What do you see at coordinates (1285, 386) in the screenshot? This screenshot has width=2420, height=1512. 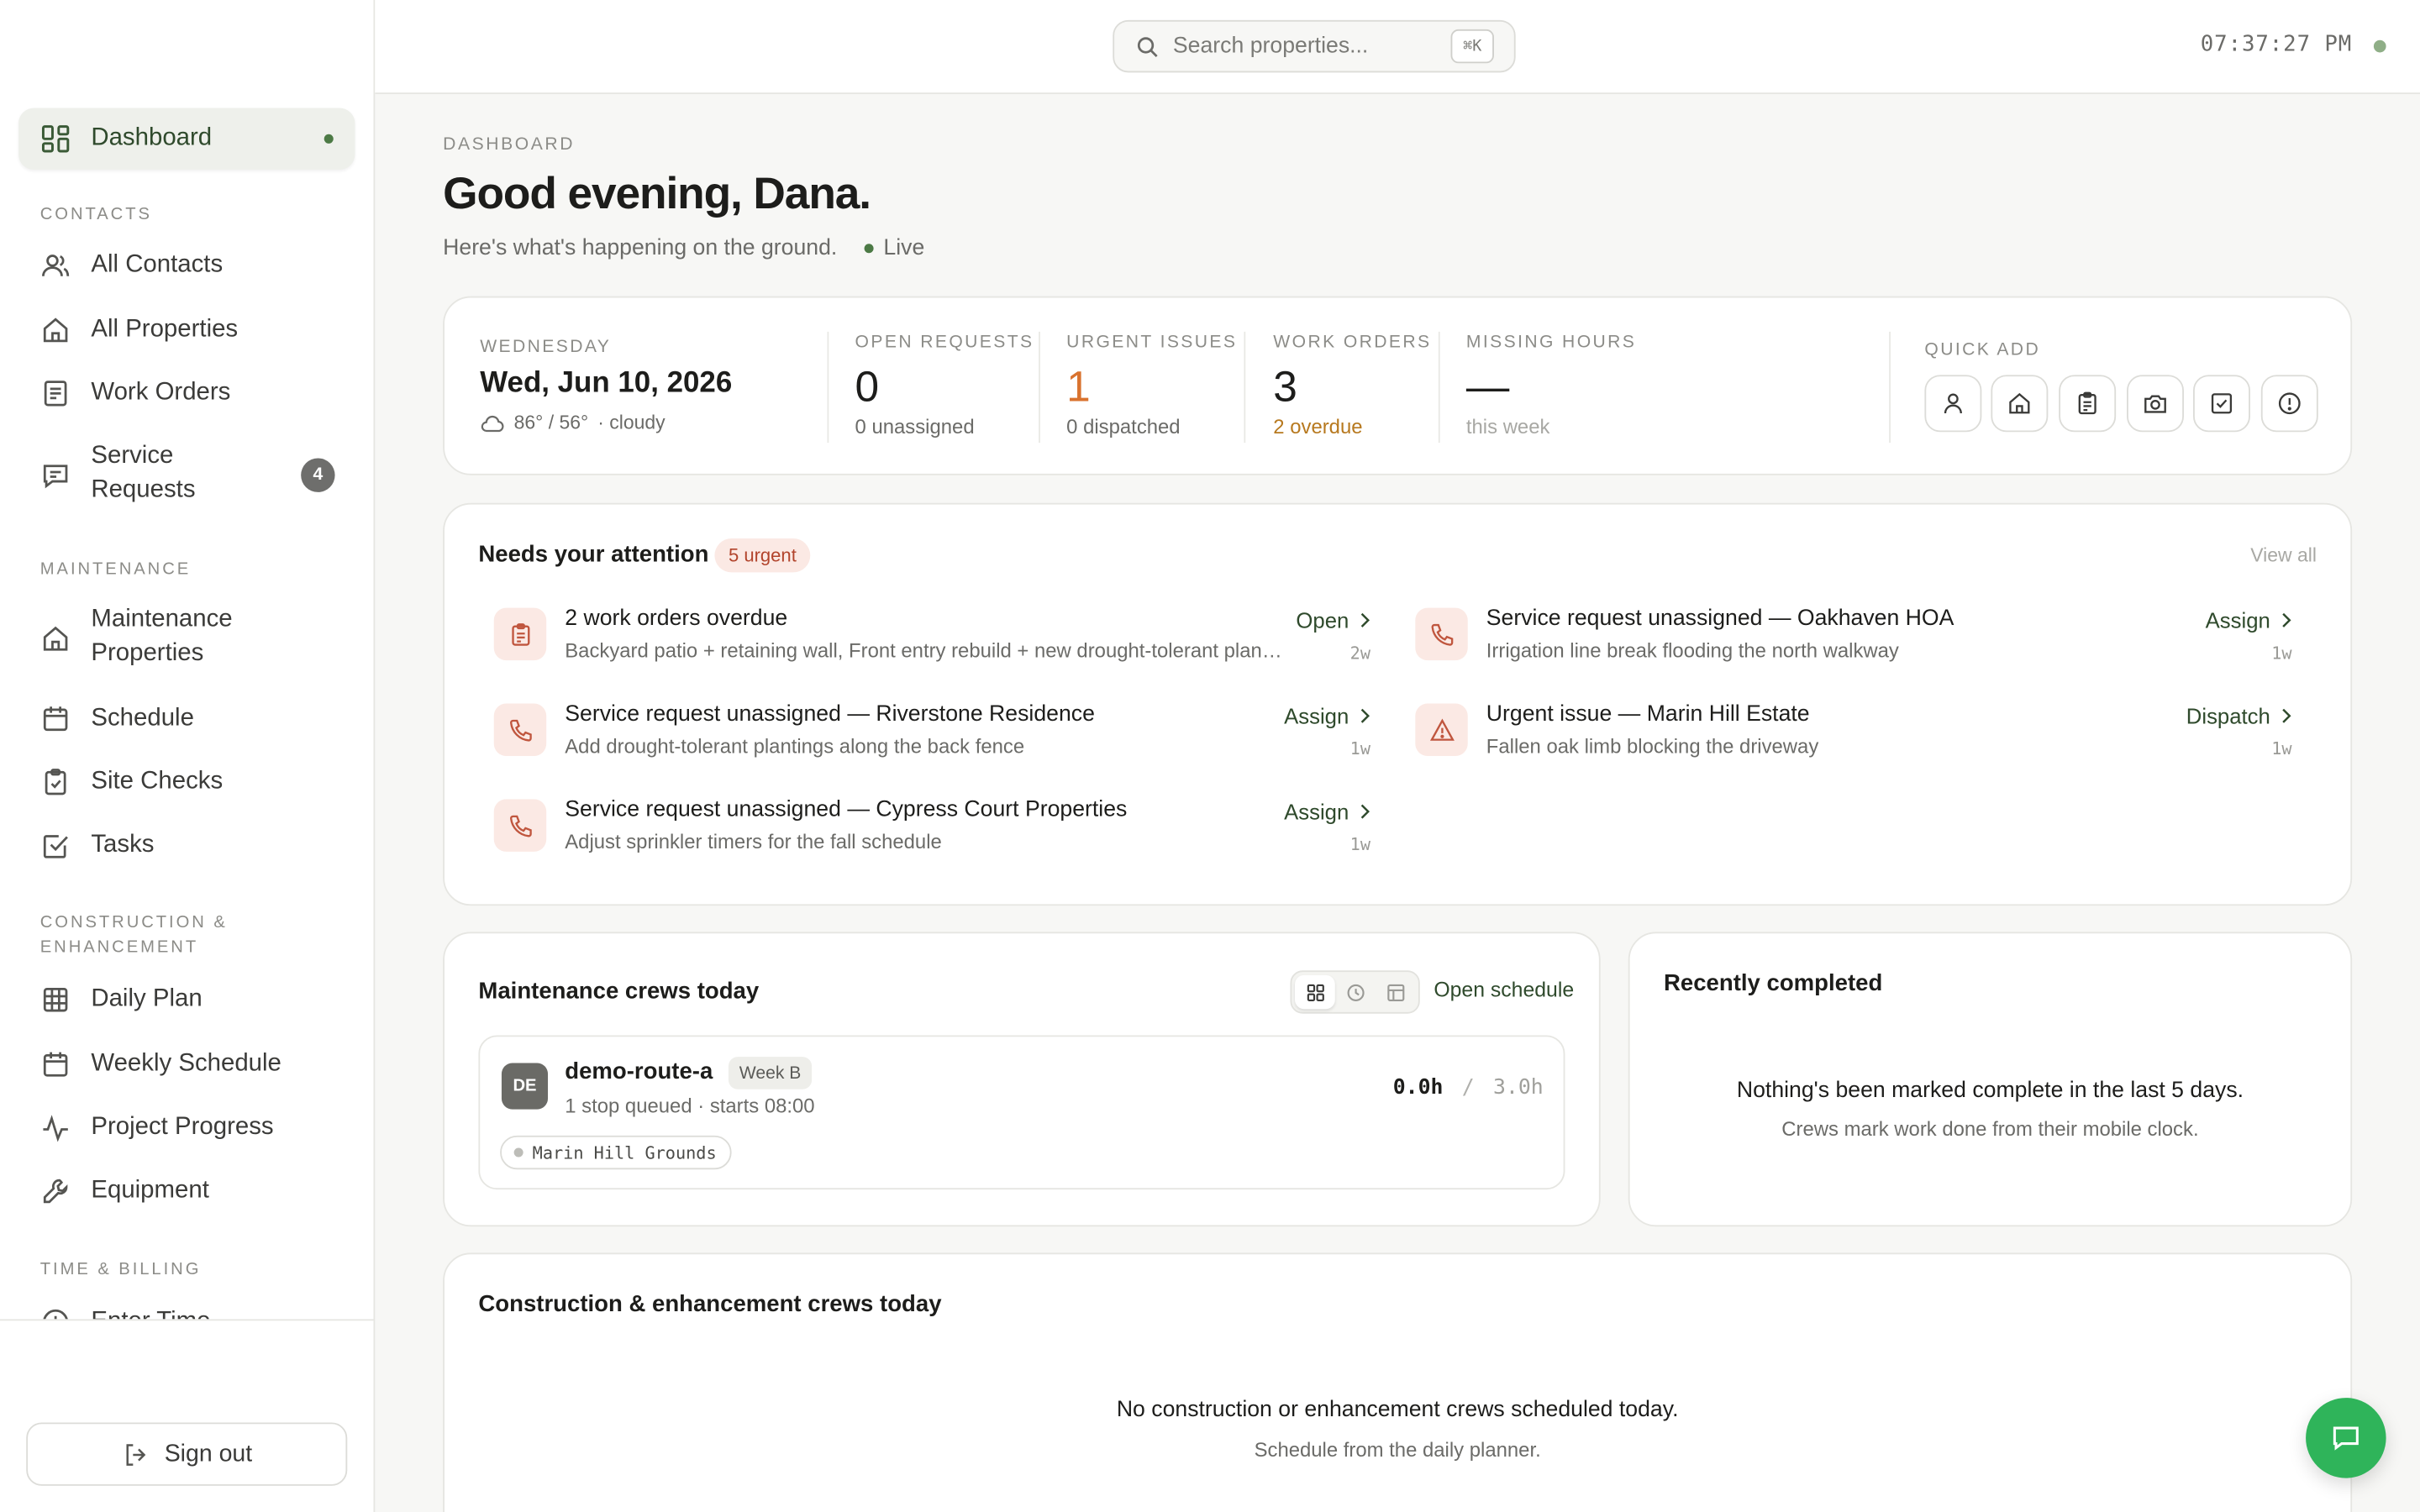 I see `stat-value: 3` at bounding box center [1285, 386].